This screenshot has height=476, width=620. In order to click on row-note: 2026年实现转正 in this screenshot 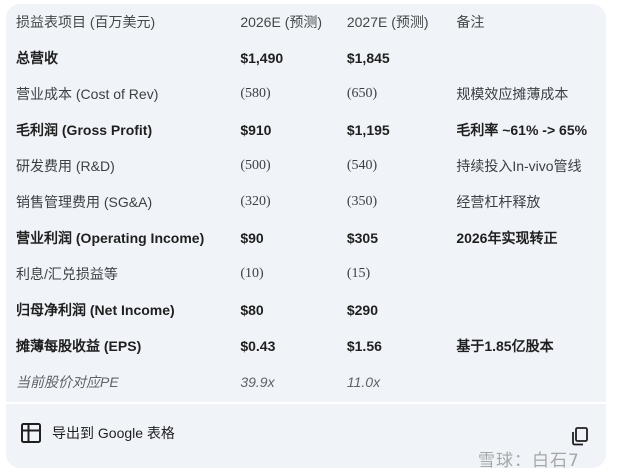, I will do `click(507, 238)`.